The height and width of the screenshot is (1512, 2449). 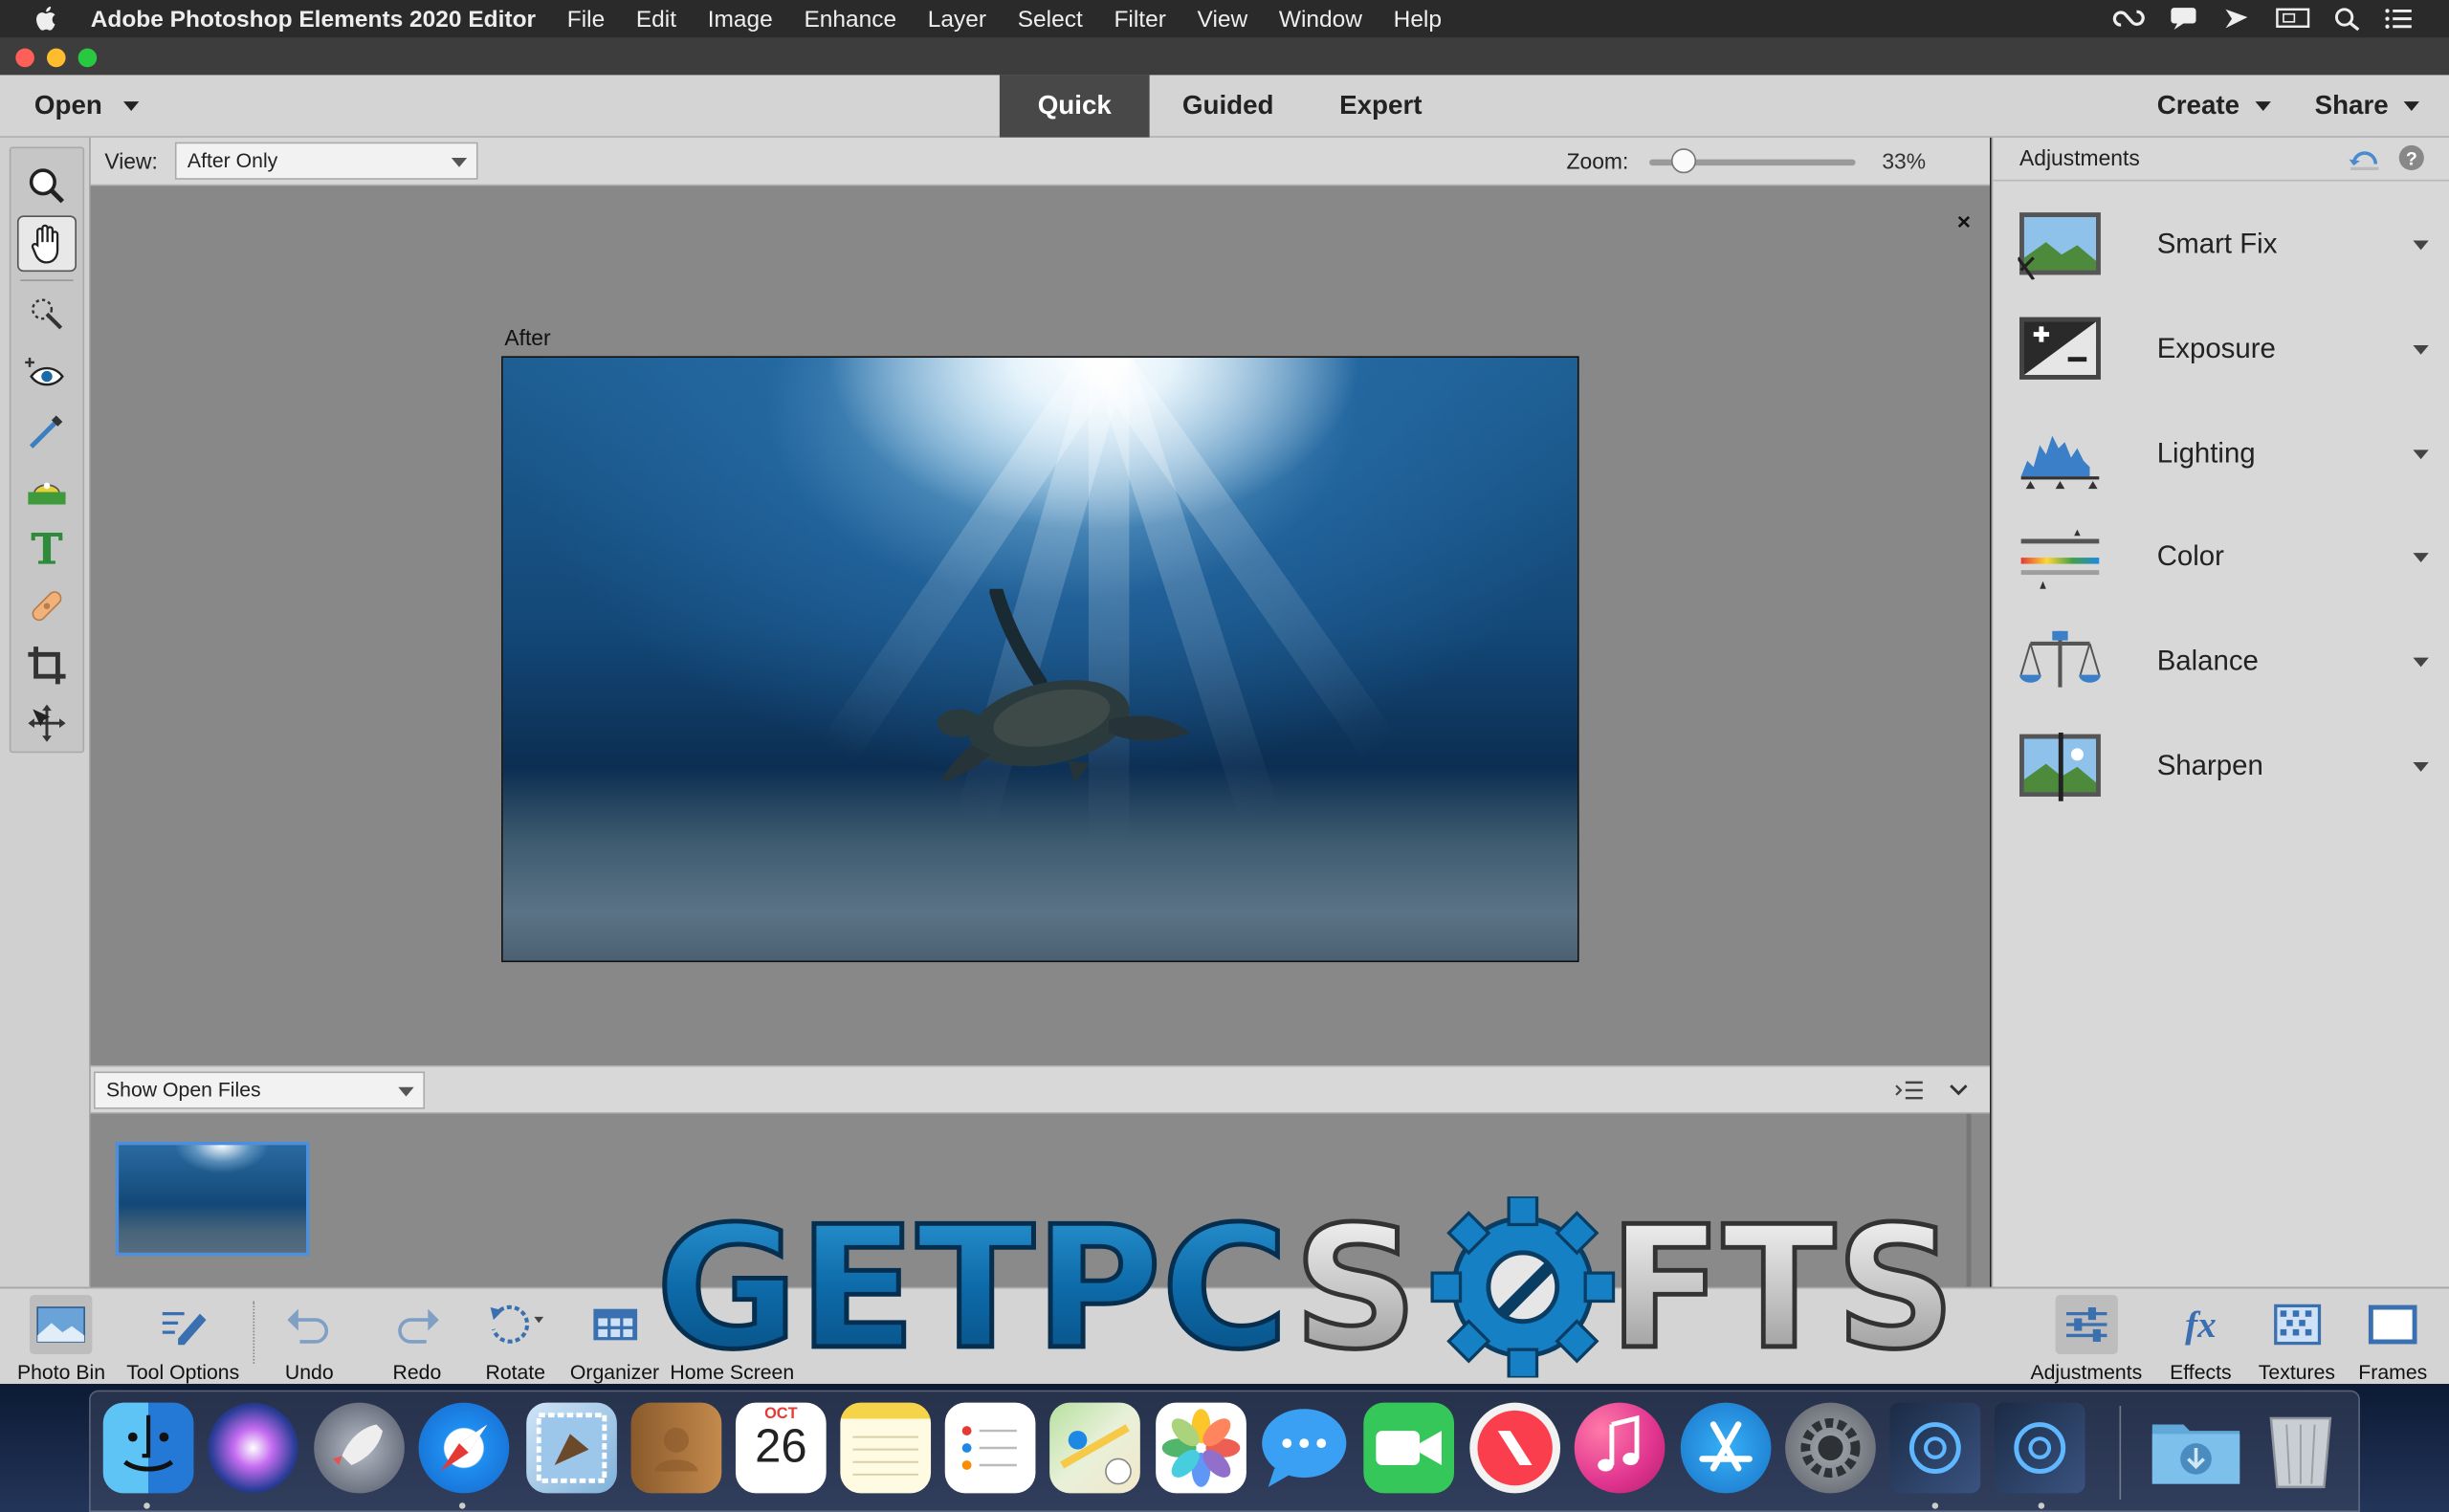 I want to click on display-icon, so click(x=2292, y=19).